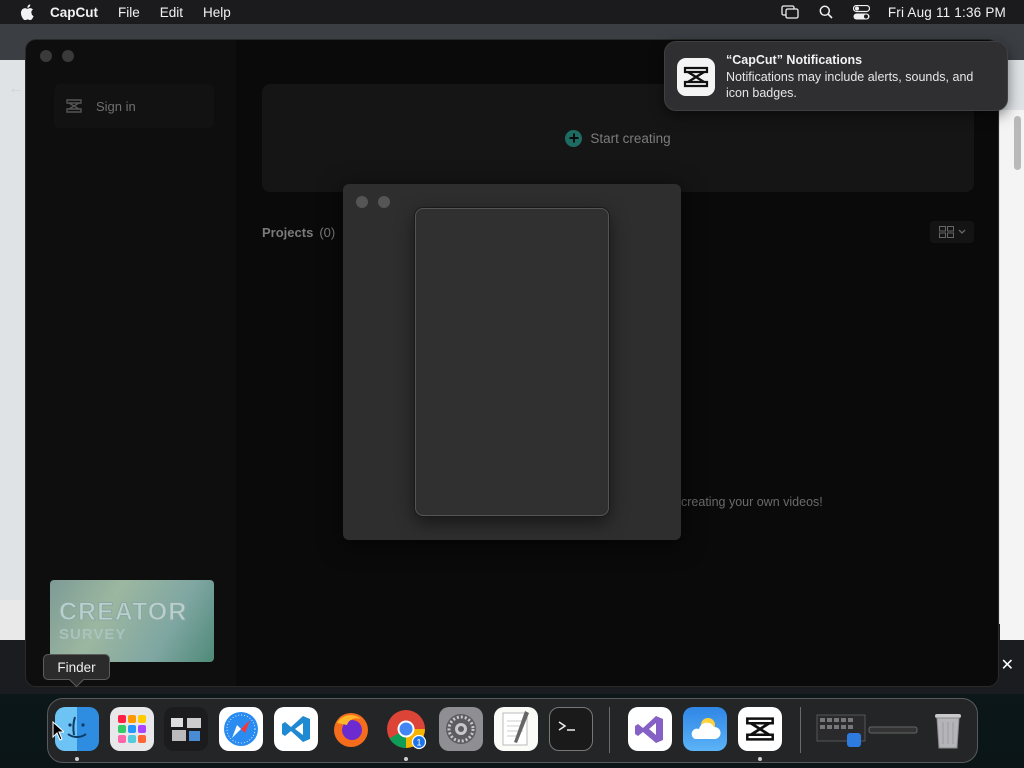  I want to click on menu-help: Help, so click(217, 12).